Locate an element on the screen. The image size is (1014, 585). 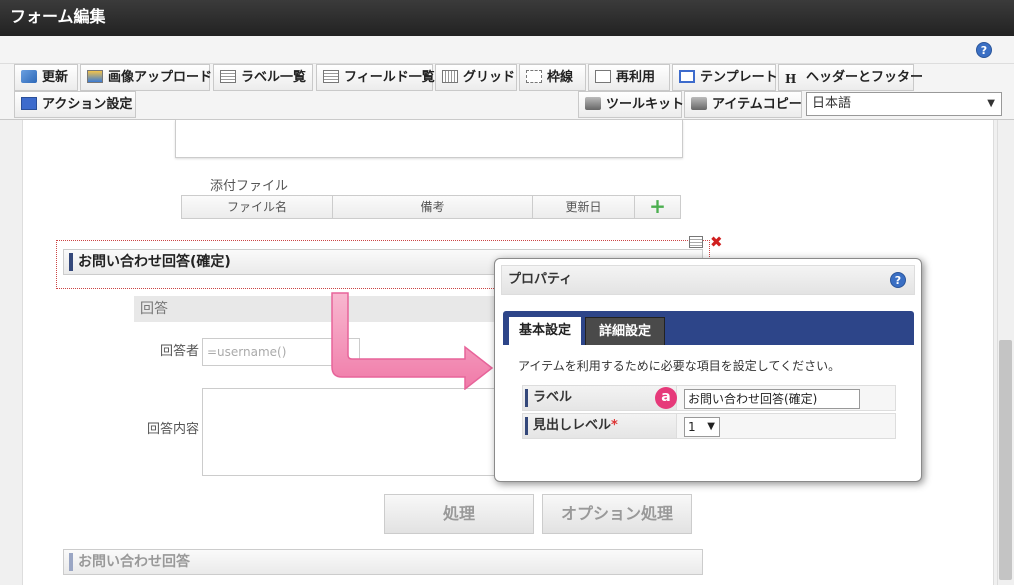
item-copy-button: アイテムコピー is located at coordinates (743, 104).